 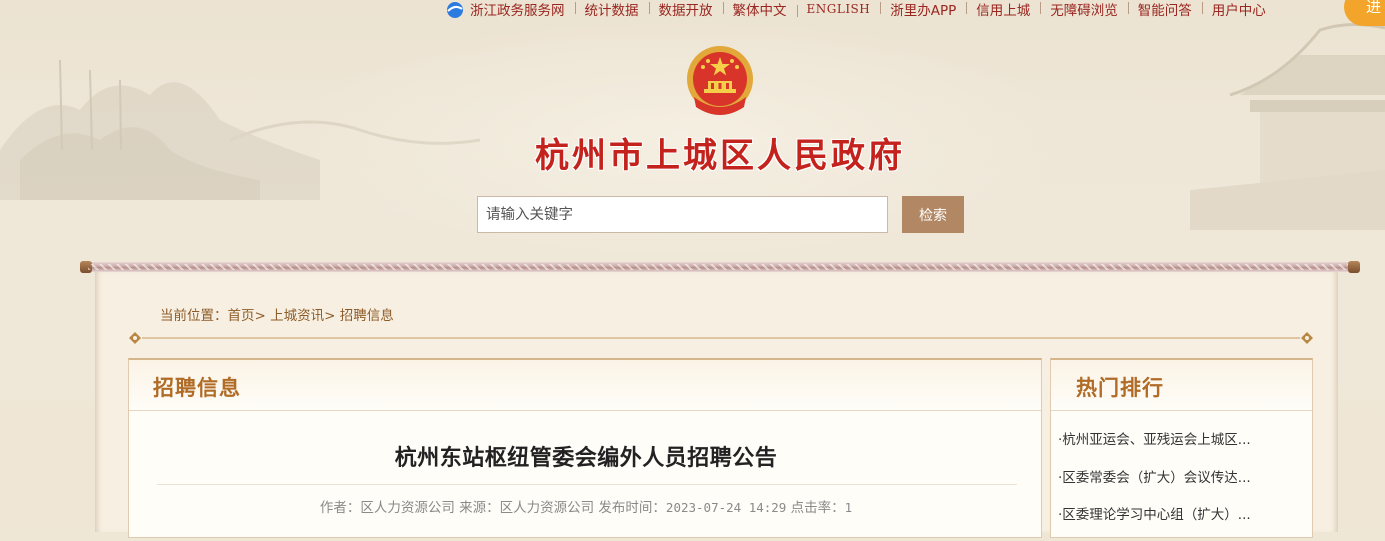 What do you see at coordinates (923, 9) in the screenshot?
I see `topnav-zlb-app: 浙里办APP` at bounding box center [923, 9].